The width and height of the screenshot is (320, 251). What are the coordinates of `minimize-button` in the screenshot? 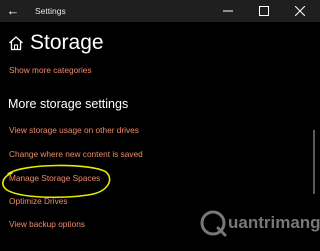 It's located at (228, 11).